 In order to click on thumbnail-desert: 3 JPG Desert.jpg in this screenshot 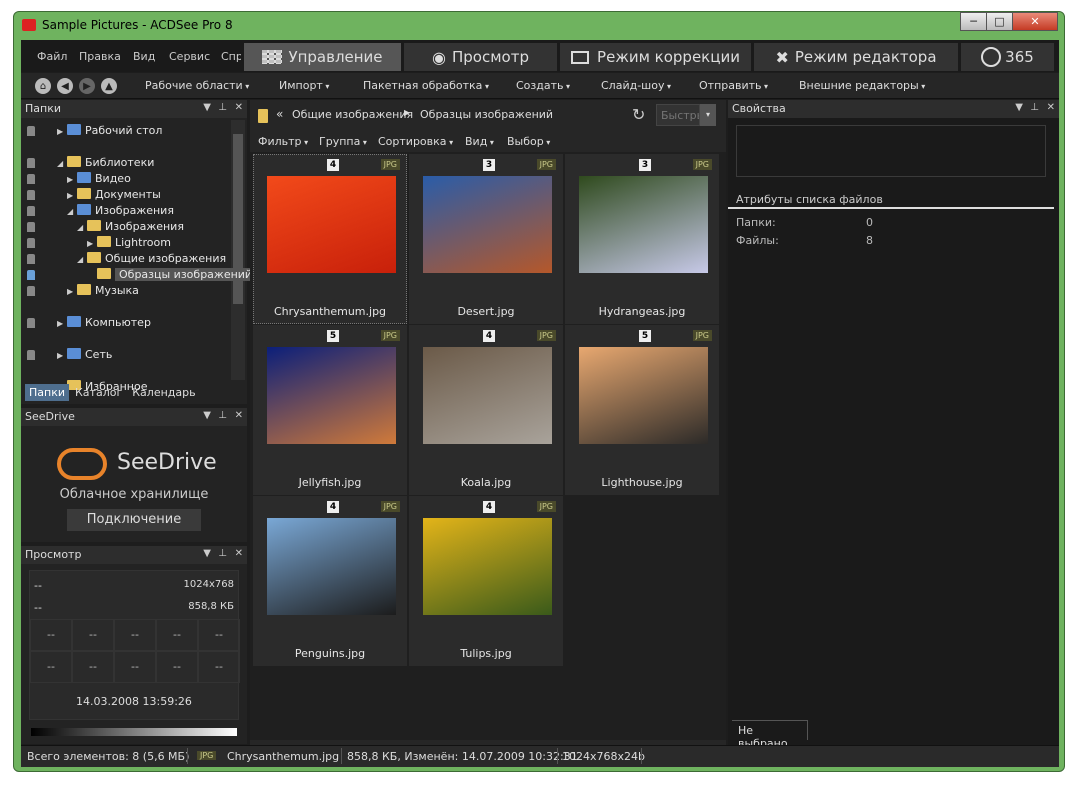, I will do `click(486, 239)`.